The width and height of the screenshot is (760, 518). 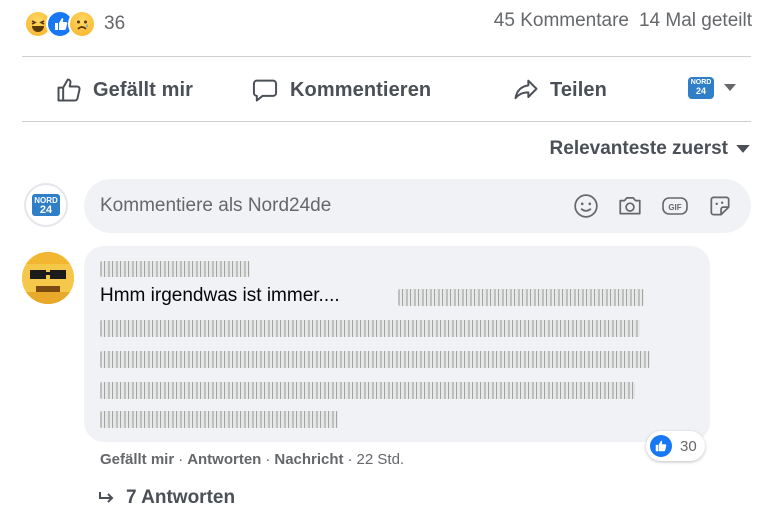 I want to click on post-stats: 45 Kommentare 14 Mal geteilt, so click(x=623, y=21).